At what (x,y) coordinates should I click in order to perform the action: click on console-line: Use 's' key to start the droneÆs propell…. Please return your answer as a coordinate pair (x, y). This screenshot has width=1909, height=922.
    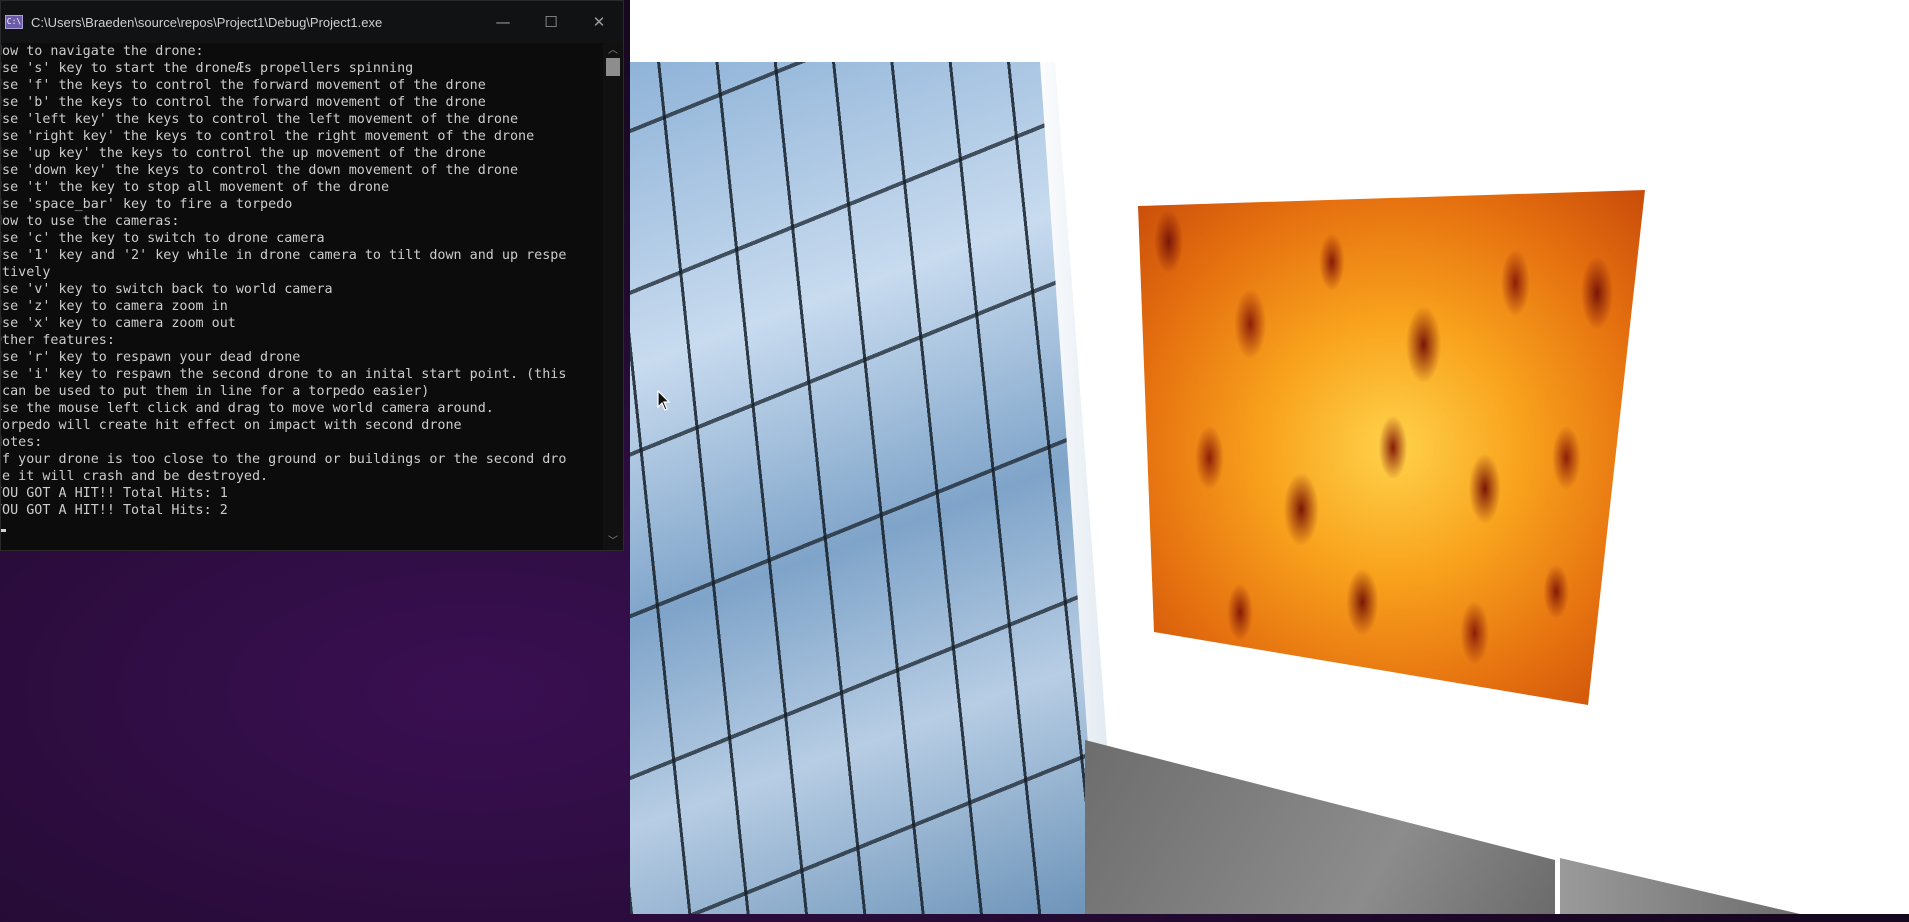
    Looking at the image, I should click on (207, 68).